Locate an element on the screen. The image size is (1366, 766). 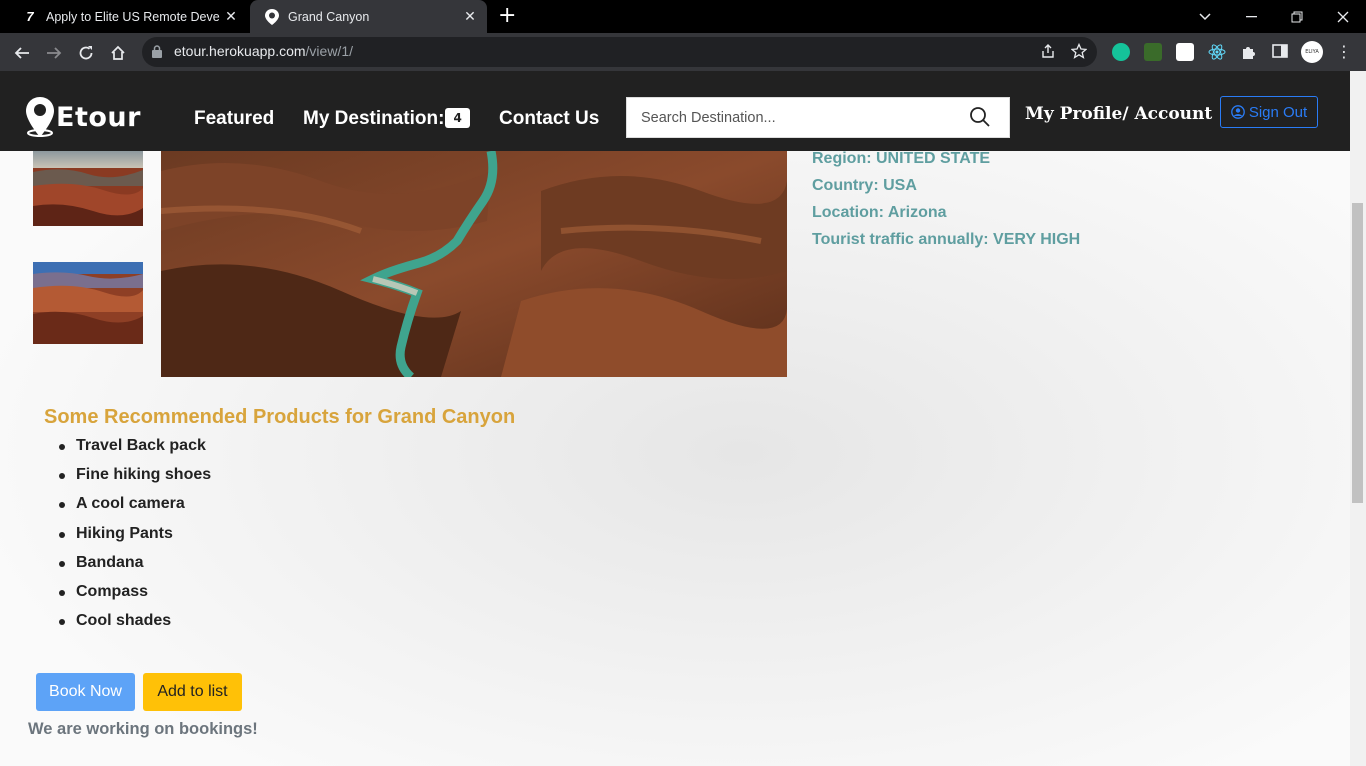
map-pin-favicon-icon is located at coordinates (272, 16).